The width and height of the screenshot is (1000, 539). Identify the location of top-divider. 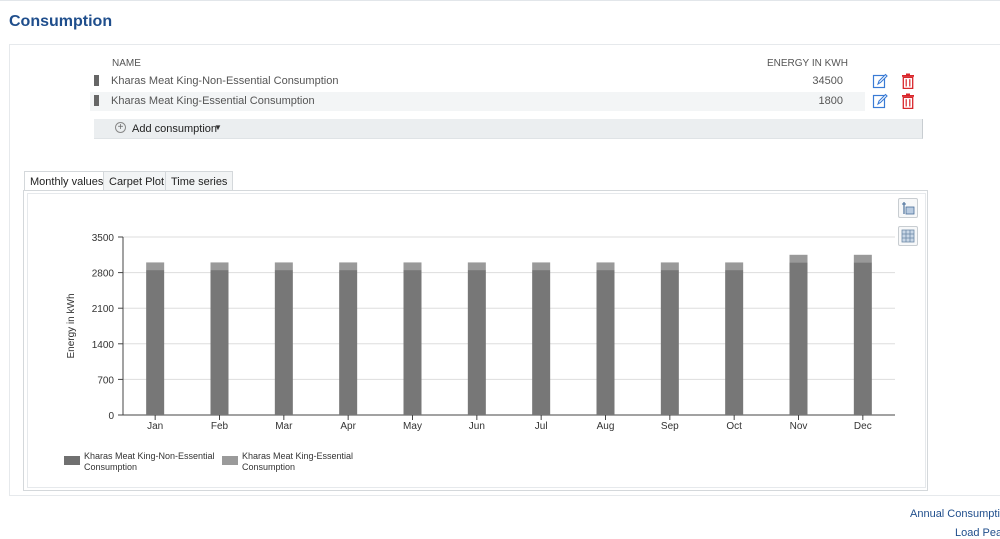
(500, 0).